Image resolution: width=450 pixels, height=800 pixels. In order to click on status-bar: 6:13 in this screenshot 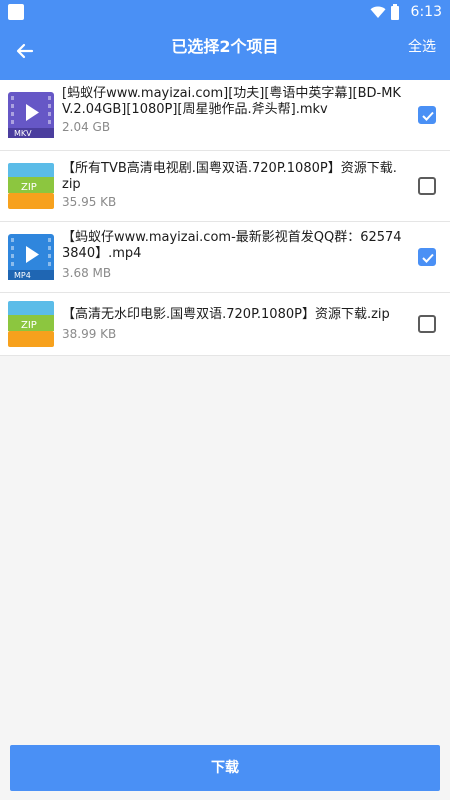, I will do `click(225, 12)`.